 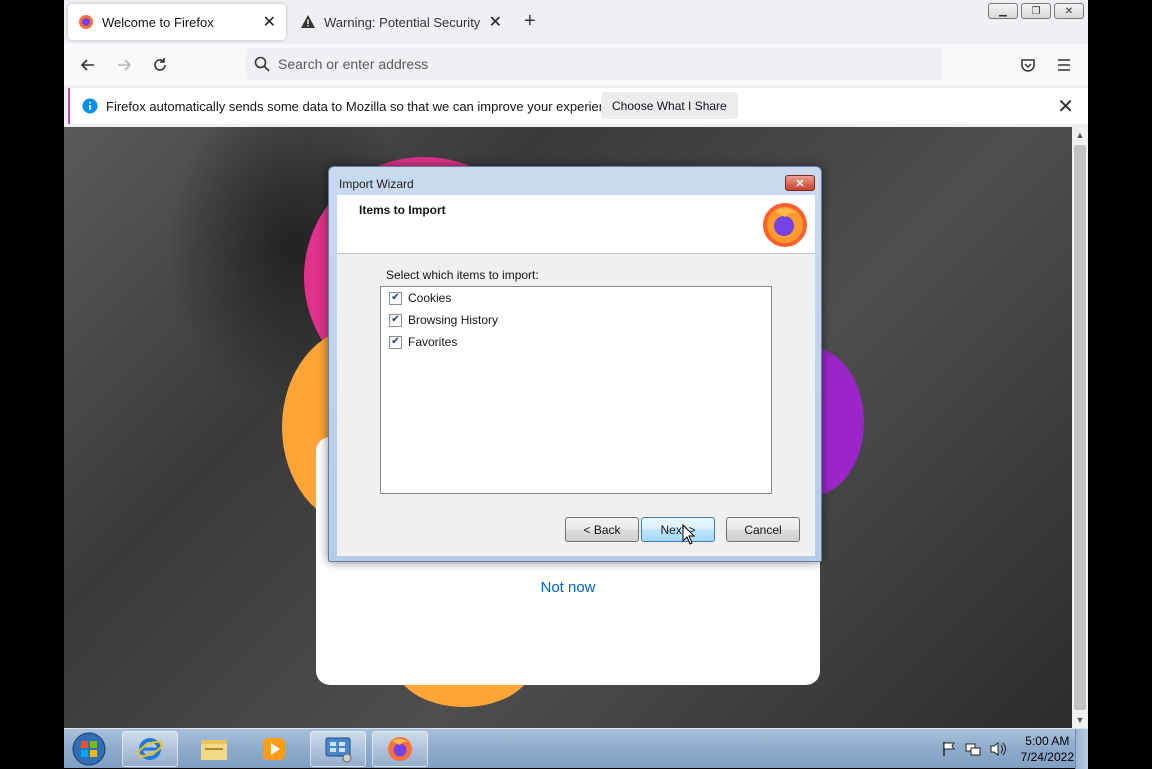 What do you see at coordinates (576, 748) in the screenshot?
I see `taskbar: 5:00 AM 7/24/2022` at bounding box center [576, 748].